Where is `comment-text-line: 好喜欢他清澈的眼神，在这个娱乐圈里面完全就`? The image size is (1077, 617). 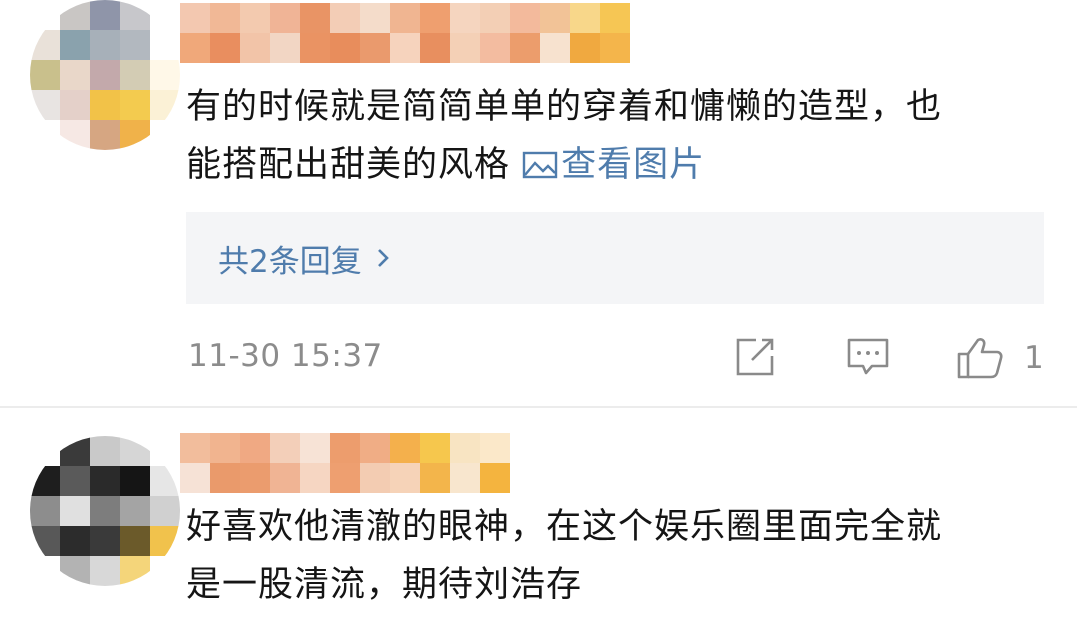
comment-text-line: 好喜欢他清澈的眼神，在这个娱乐圈里面完全就 is located at coordinates (564, 527).